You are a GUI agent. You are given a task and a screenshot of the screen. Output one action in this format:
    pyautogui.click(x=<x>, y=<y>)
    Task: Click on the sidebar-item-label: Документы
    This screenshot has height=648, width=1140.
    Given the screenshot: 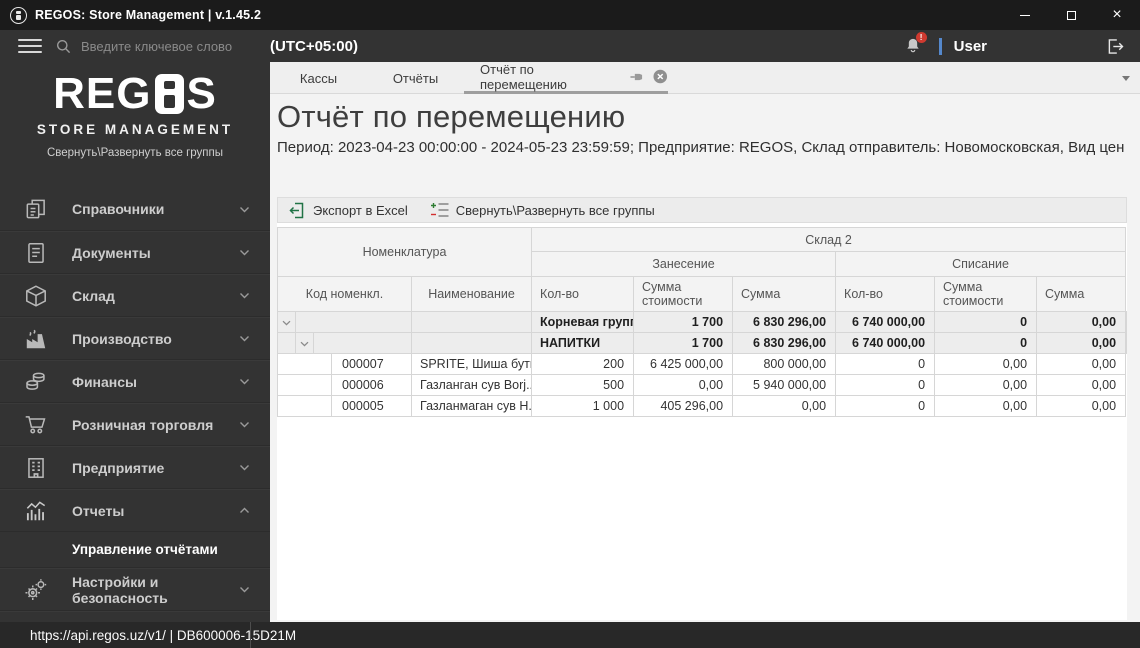 What is the action you would take?
    pyautogui.click(x=111, y=252)
    